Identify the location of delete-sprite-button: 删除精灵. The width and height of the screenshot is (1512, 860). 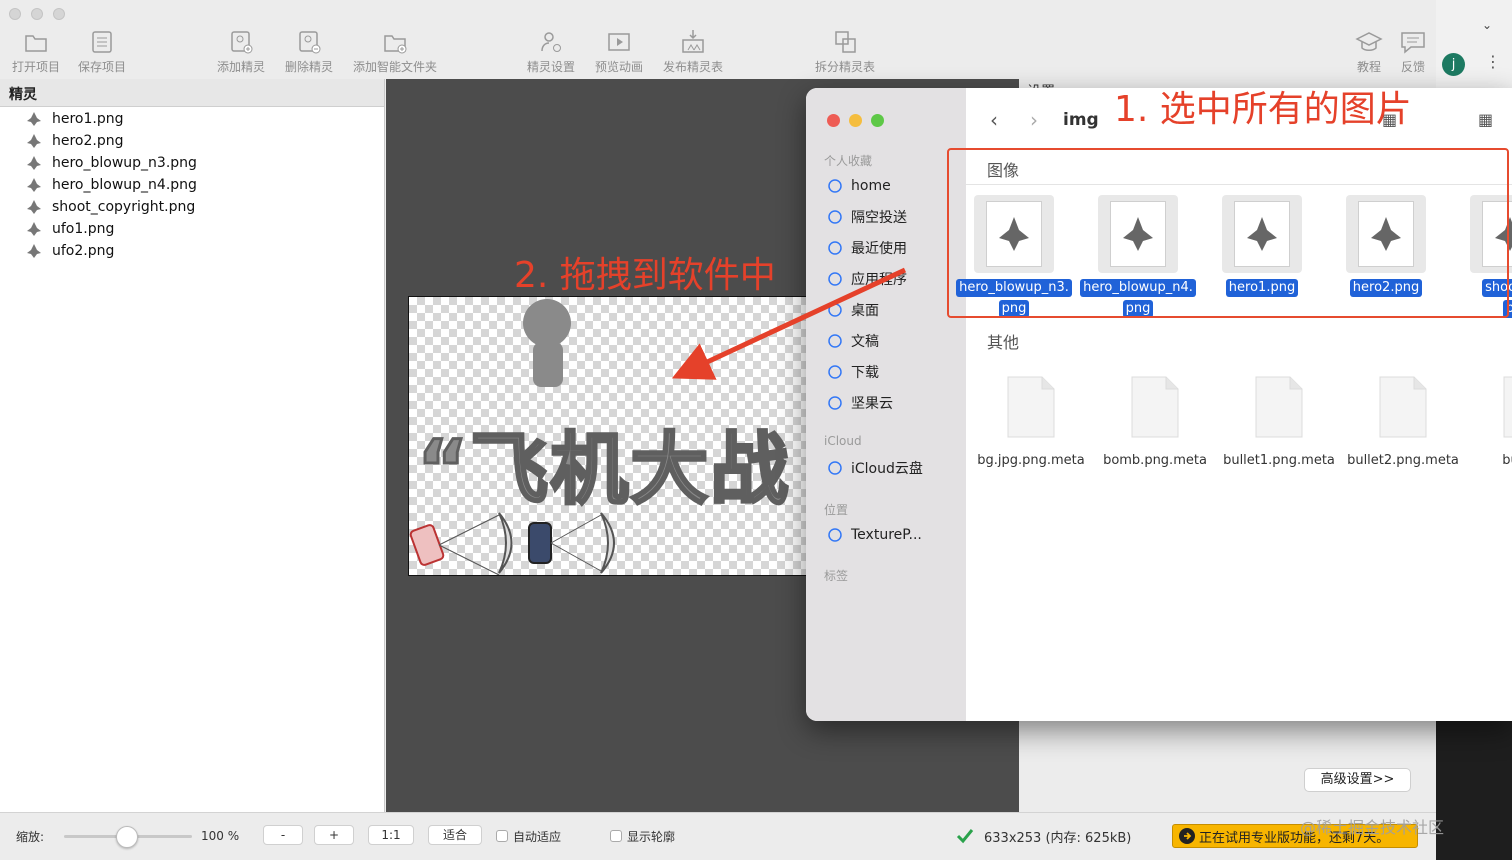
(309, 53).